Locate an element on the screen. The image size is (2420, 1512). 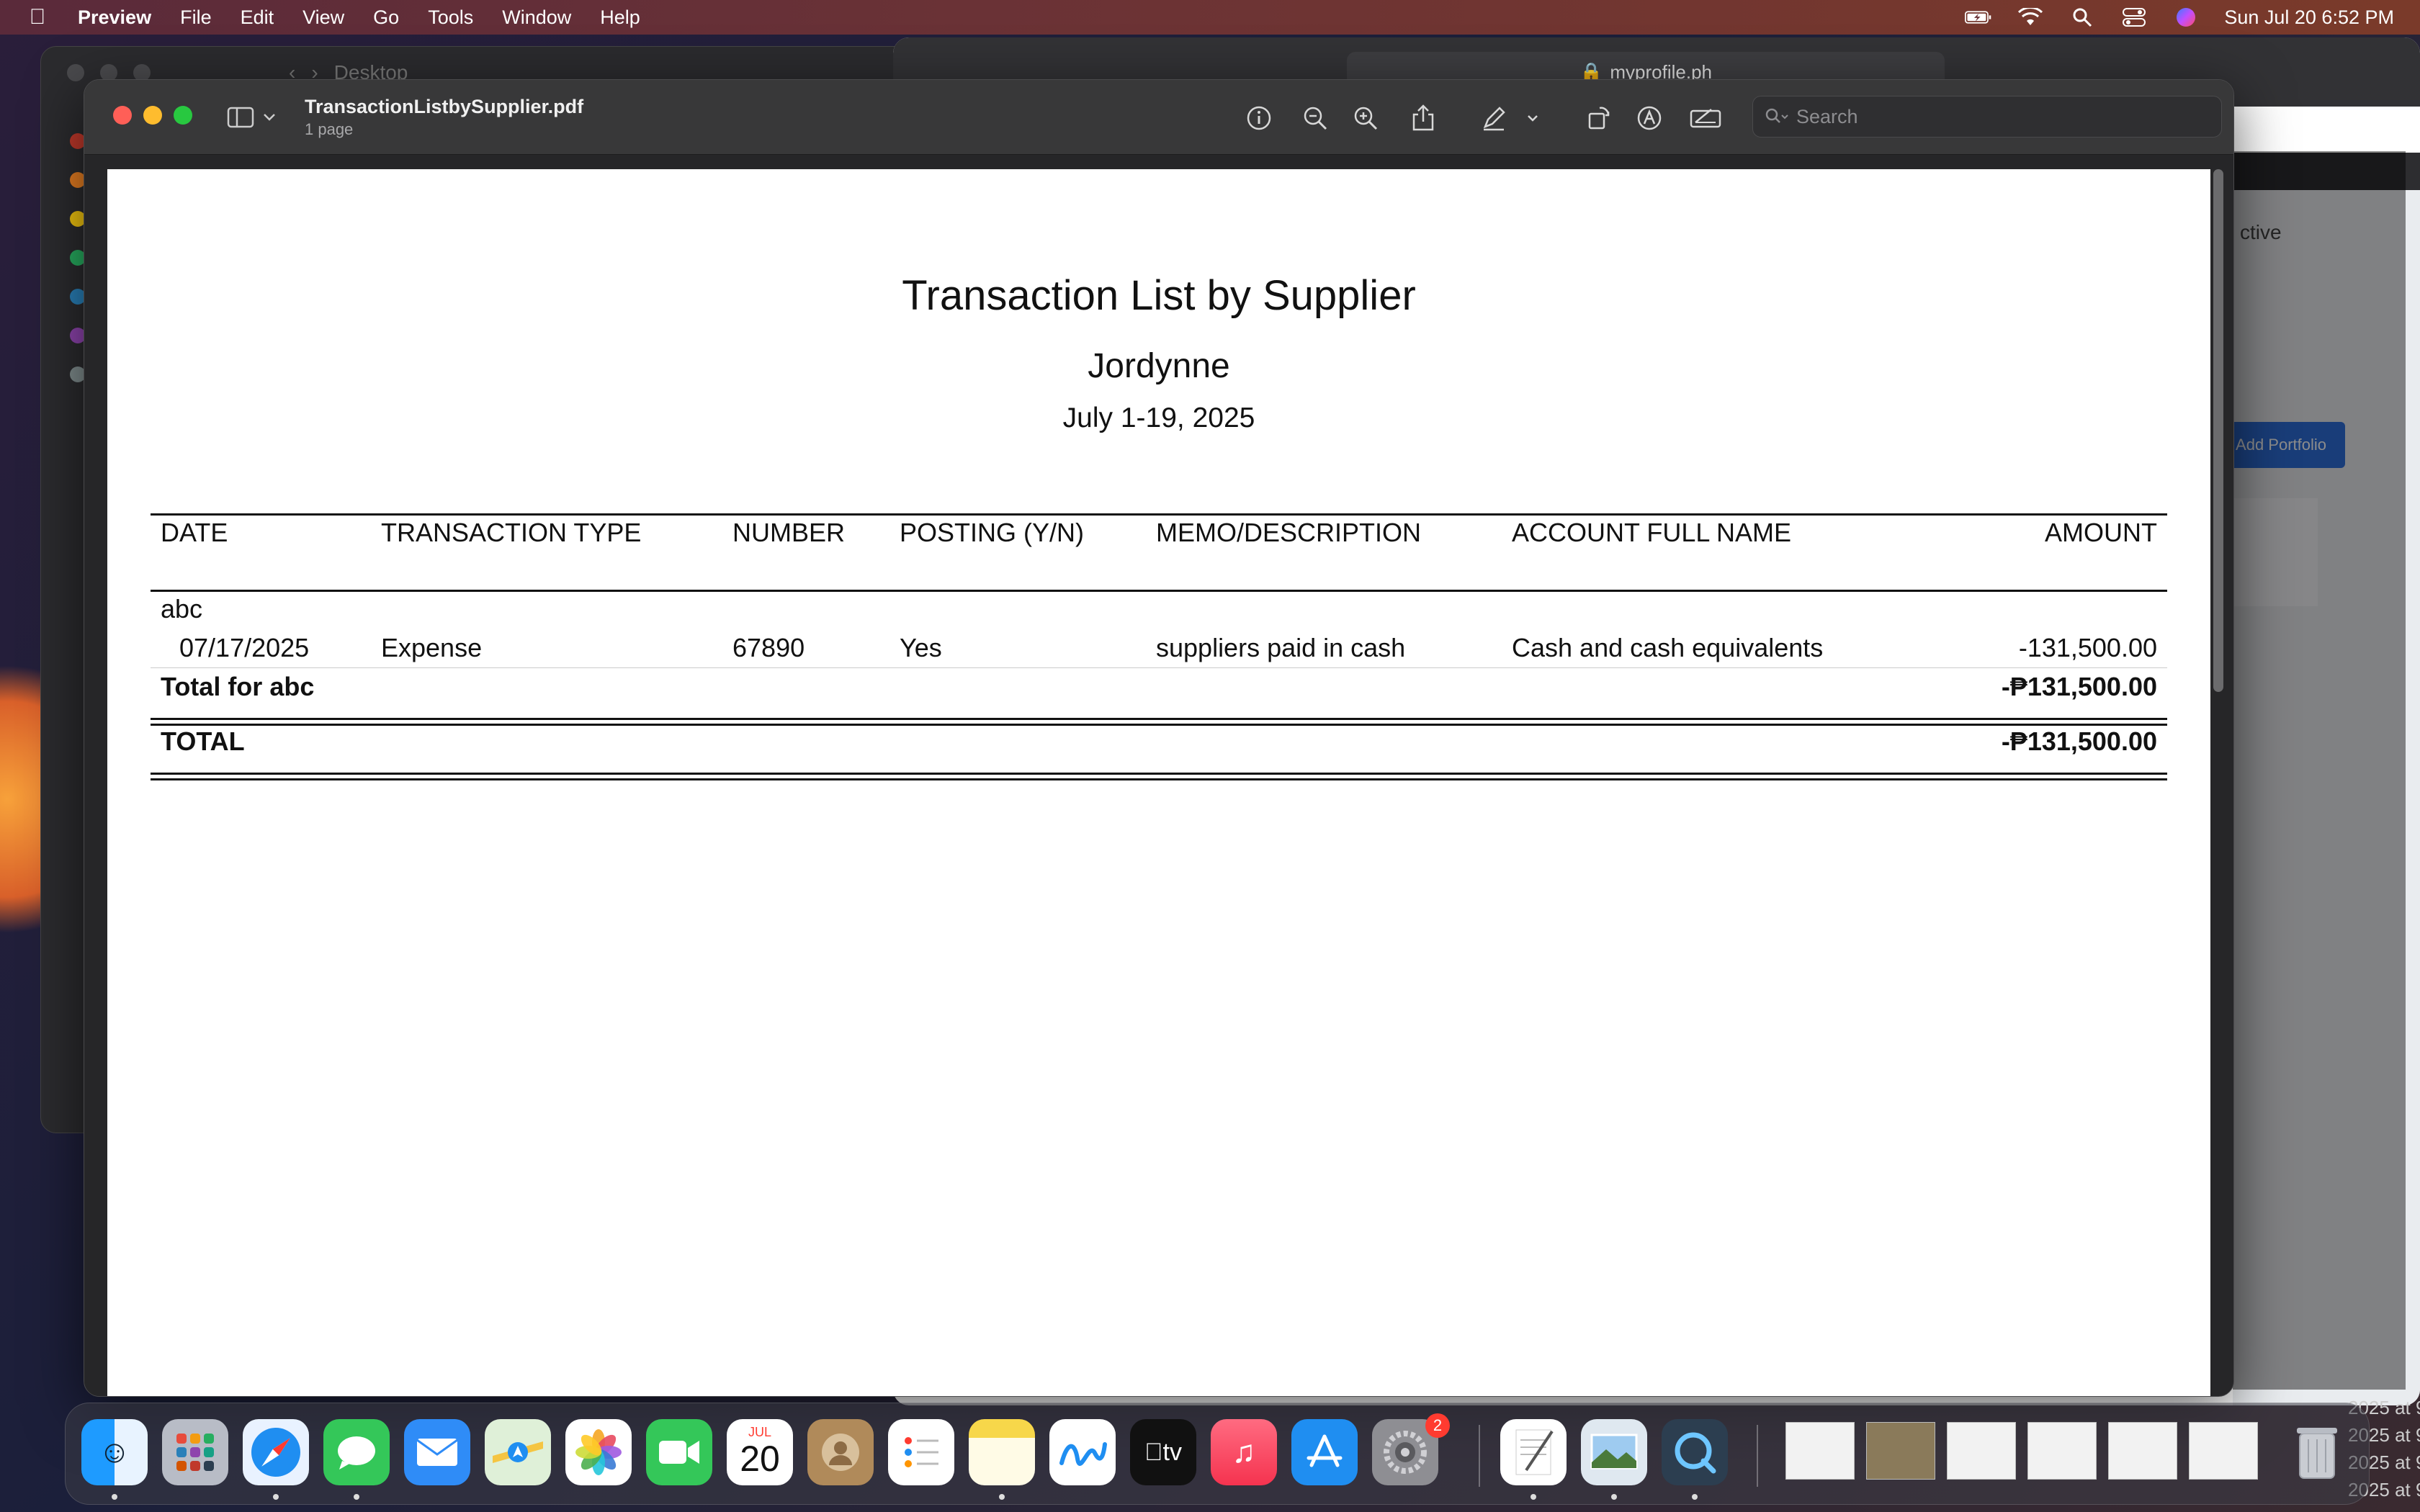
zoom-out-button is located at coordinates (1315, 118).